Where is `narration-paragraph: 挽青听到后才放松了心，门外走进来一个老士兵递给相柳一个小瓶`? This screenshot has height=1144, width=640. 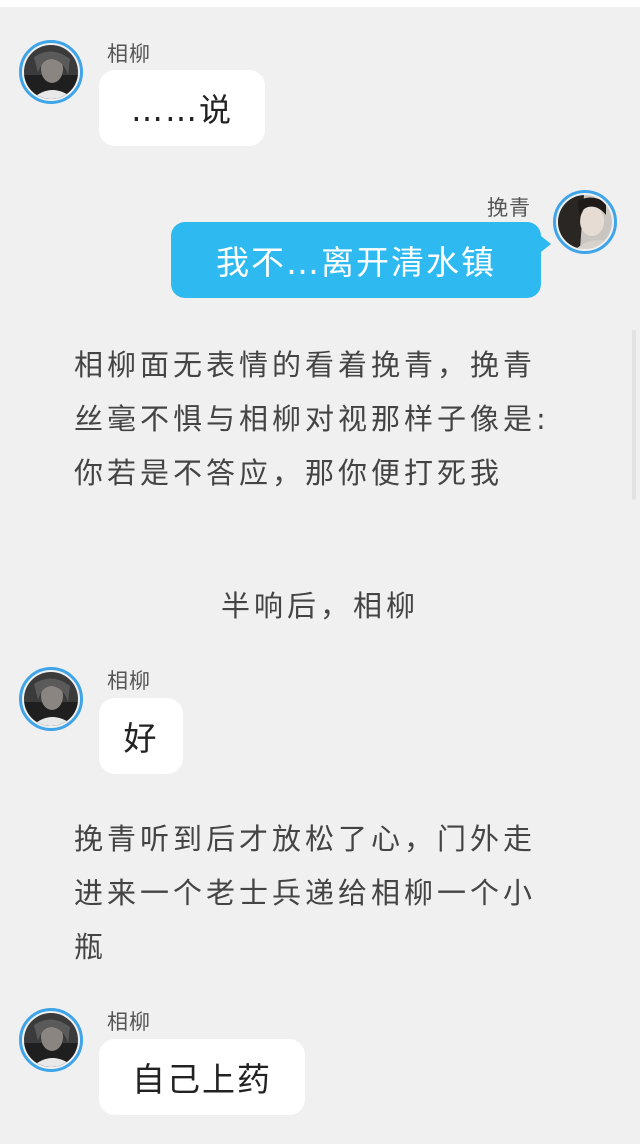 narration-paragraph: 挽青听到后才放松了心，门外走进来一个老士兵递给相柳一个小瓶 is located at coordinates (305, 893).